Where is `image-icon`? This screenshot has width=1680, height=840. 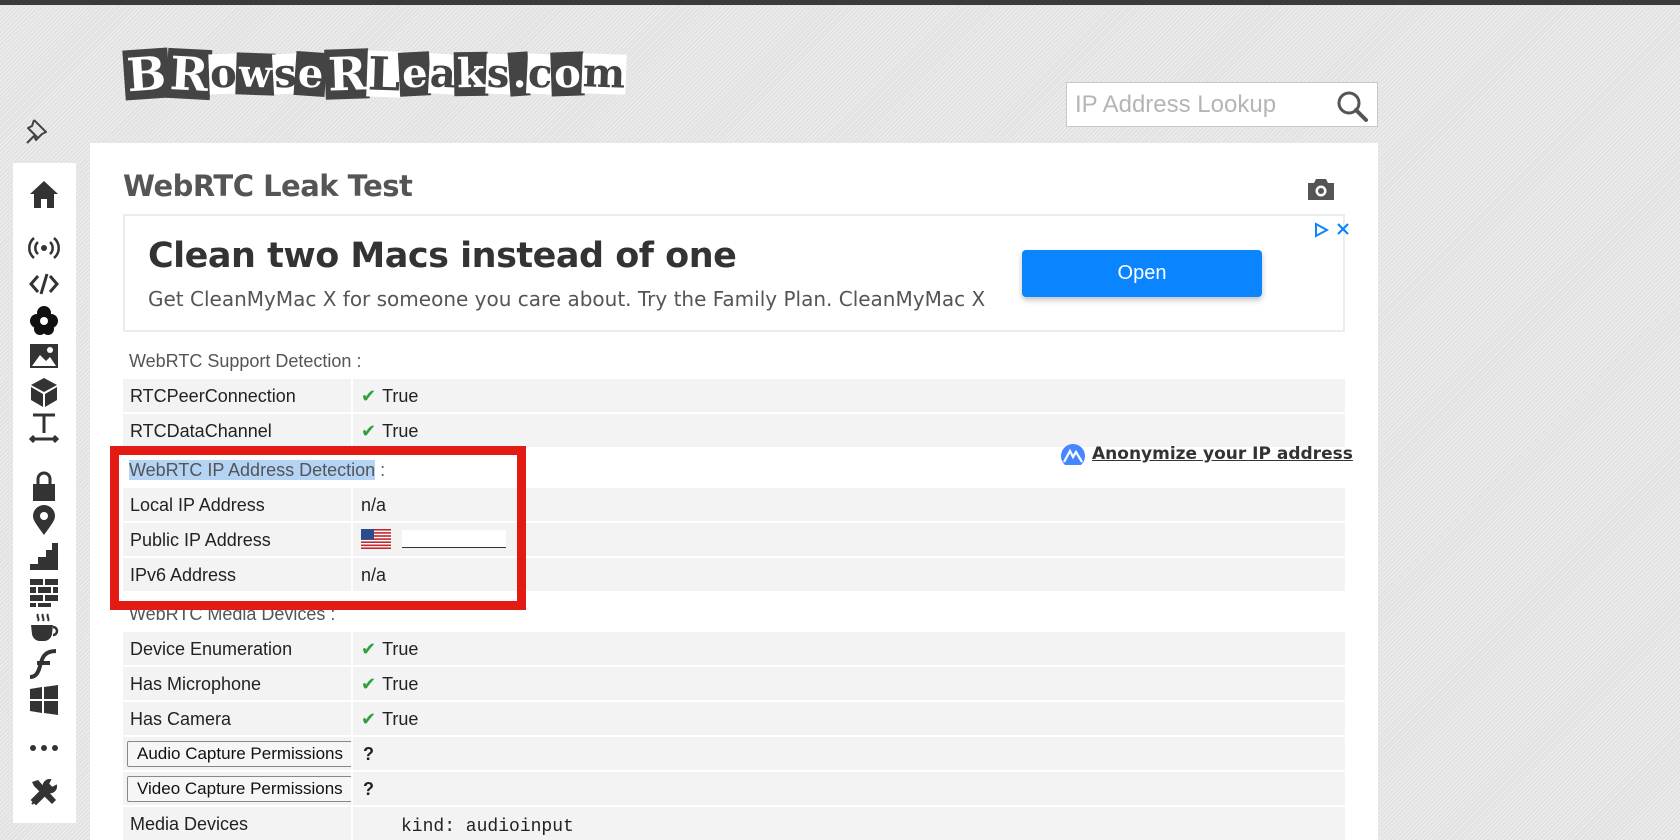
image-icon is located at coordinates (44, 356).